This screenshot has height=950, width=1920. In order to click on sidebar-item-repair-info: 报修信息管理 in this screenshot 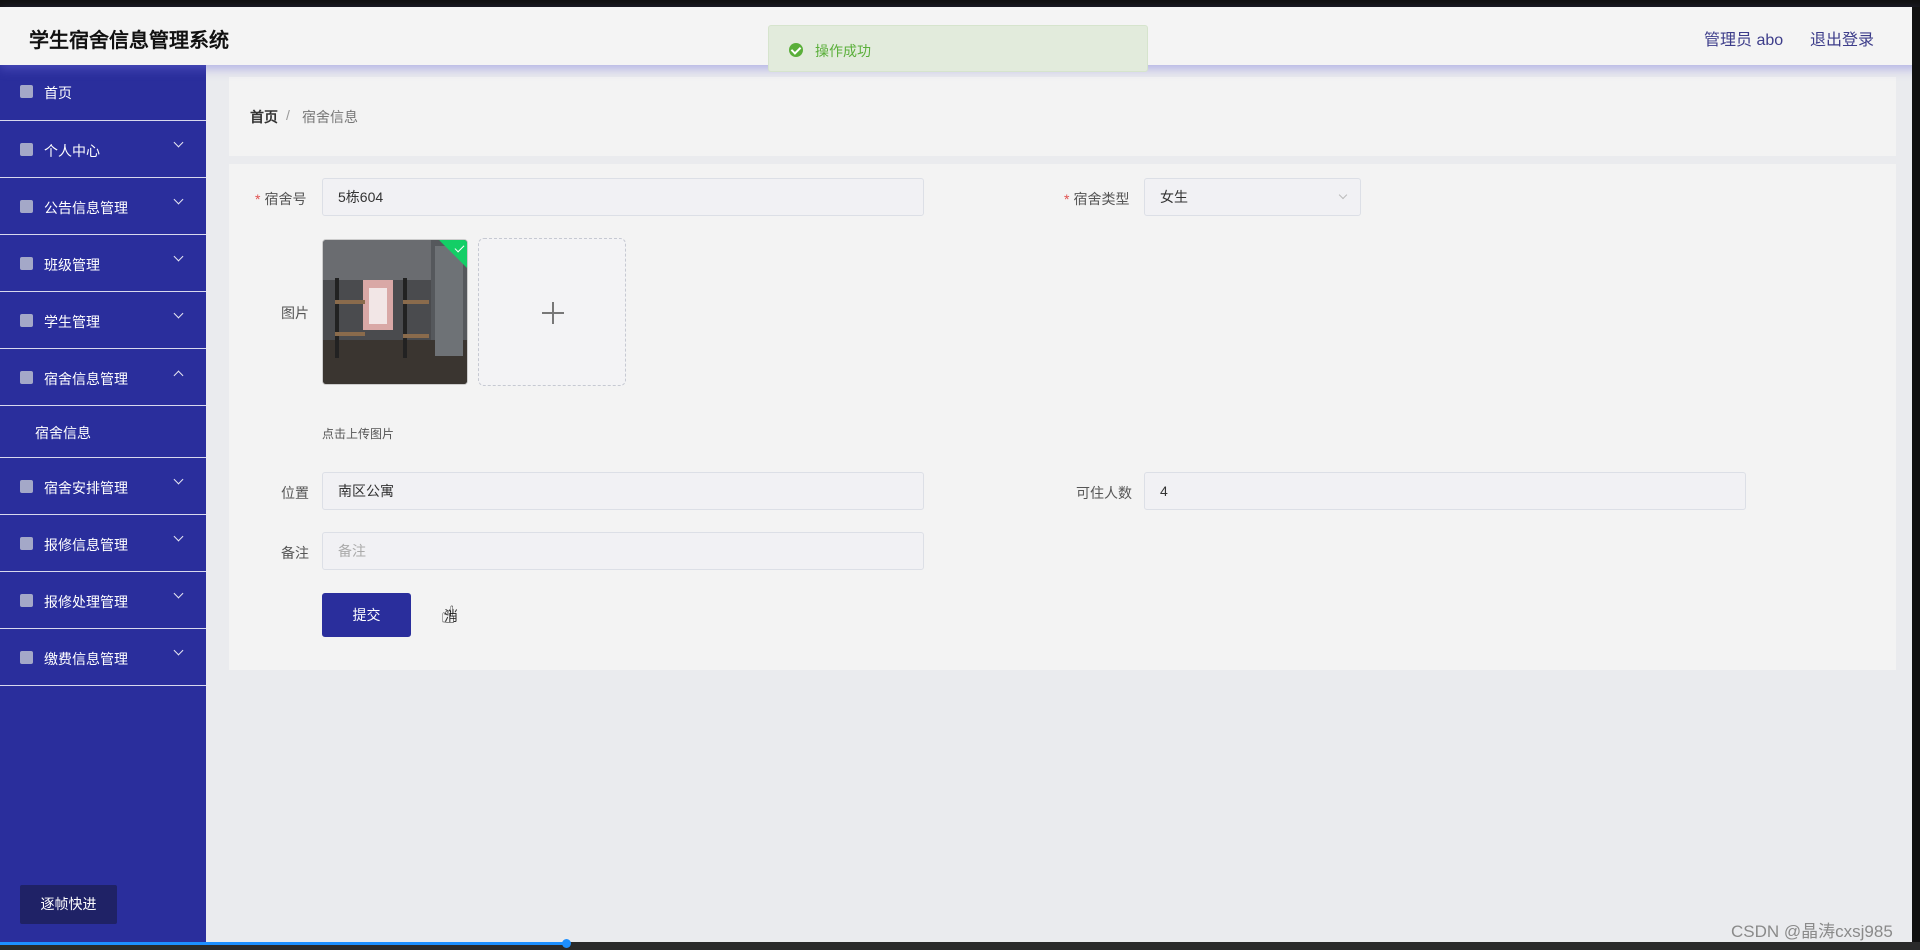, I will do `click(103, 543)`.